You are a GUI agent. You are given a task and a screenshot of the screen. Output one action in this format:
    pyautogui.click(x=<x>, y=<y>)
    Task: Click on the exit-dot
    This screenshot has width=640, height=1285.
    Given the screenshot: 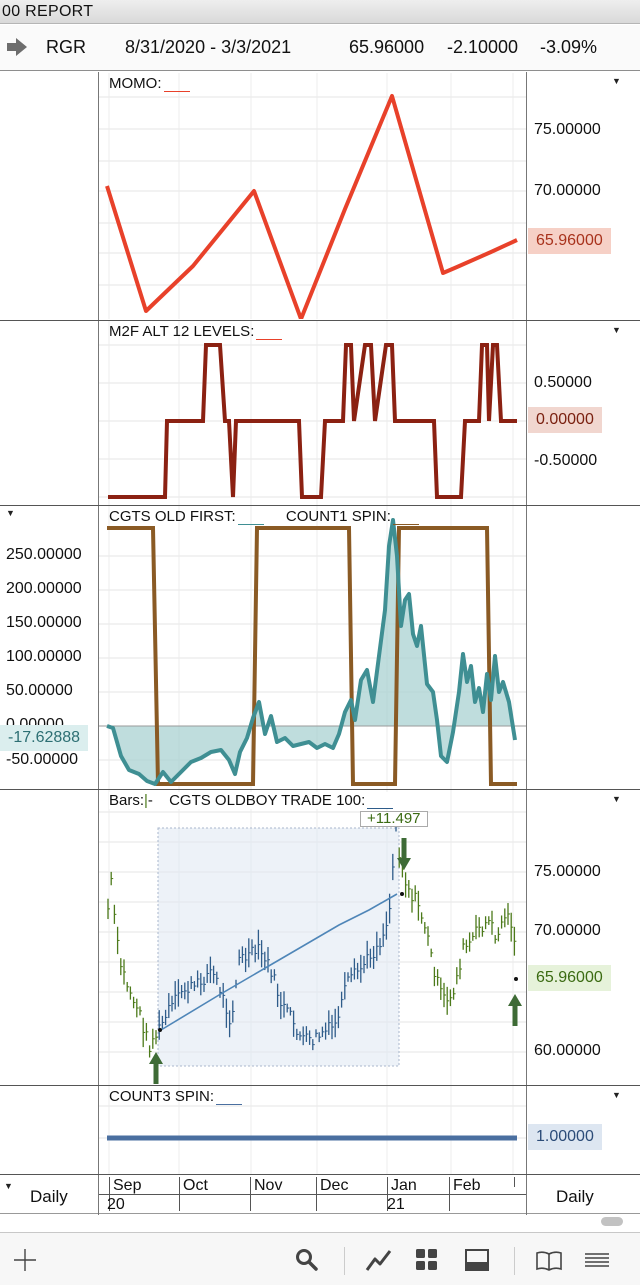 What is the action you would take?
    pyautogui.click(x=402, y=894)
    